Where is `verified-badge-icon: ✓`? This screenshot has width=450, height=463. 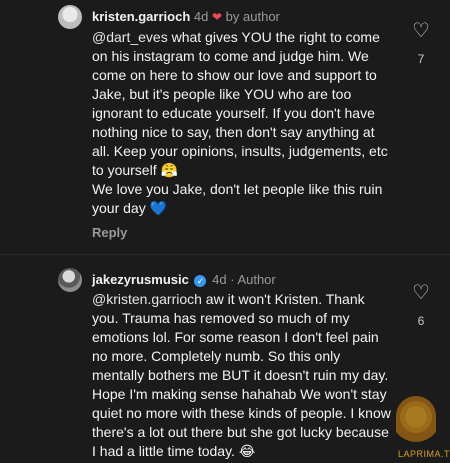
verified-badge-icon: ✓ is located at coordinates (200, 281).